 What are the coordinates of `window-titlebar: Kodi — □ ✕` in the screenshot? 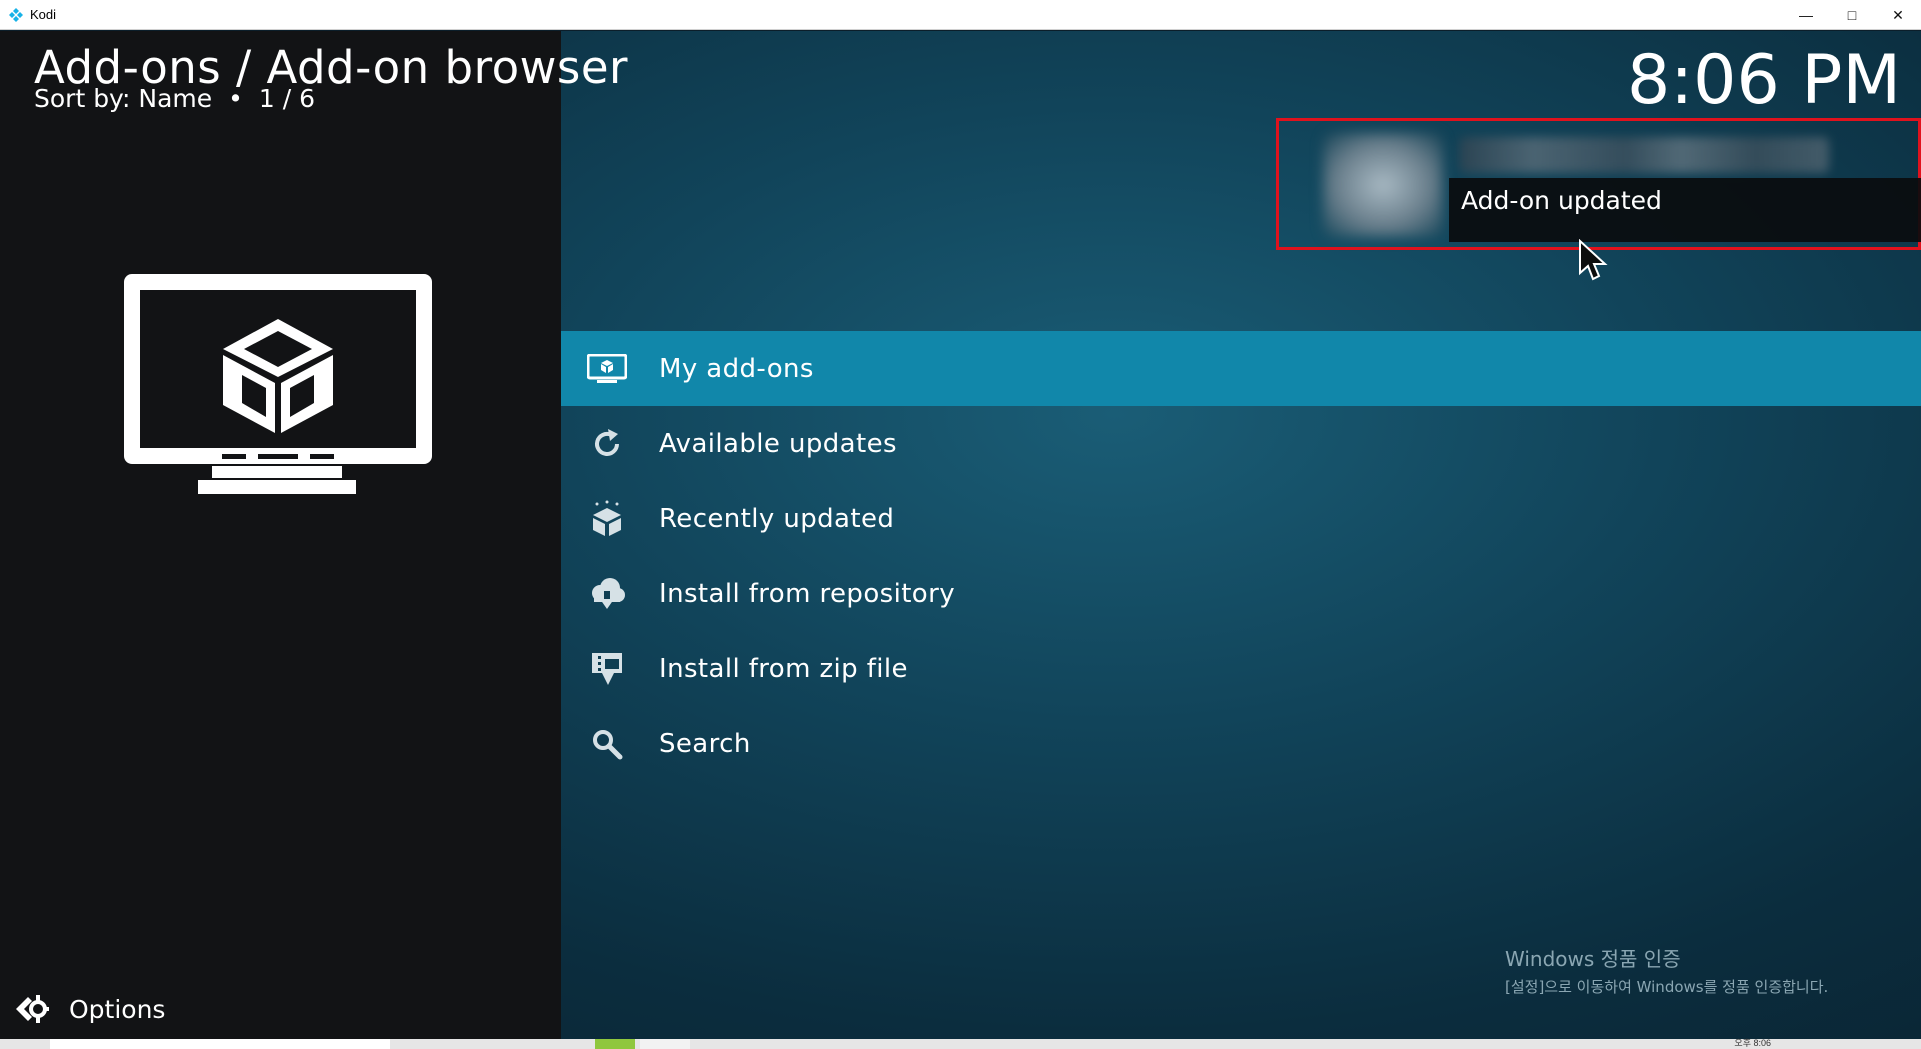 It's located at (960, 15).